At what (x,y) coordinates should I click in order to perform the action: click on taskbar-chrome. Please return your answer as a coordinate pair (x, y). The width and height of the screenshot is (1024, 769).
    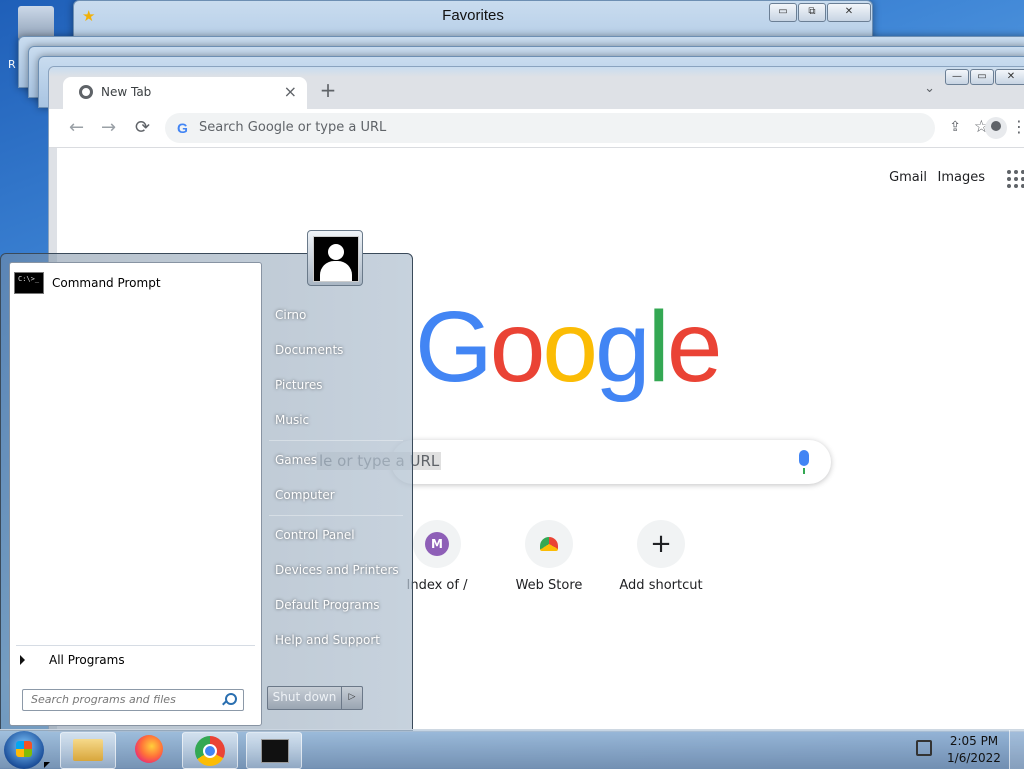
    Looking at the image, I should click on (210, 750).